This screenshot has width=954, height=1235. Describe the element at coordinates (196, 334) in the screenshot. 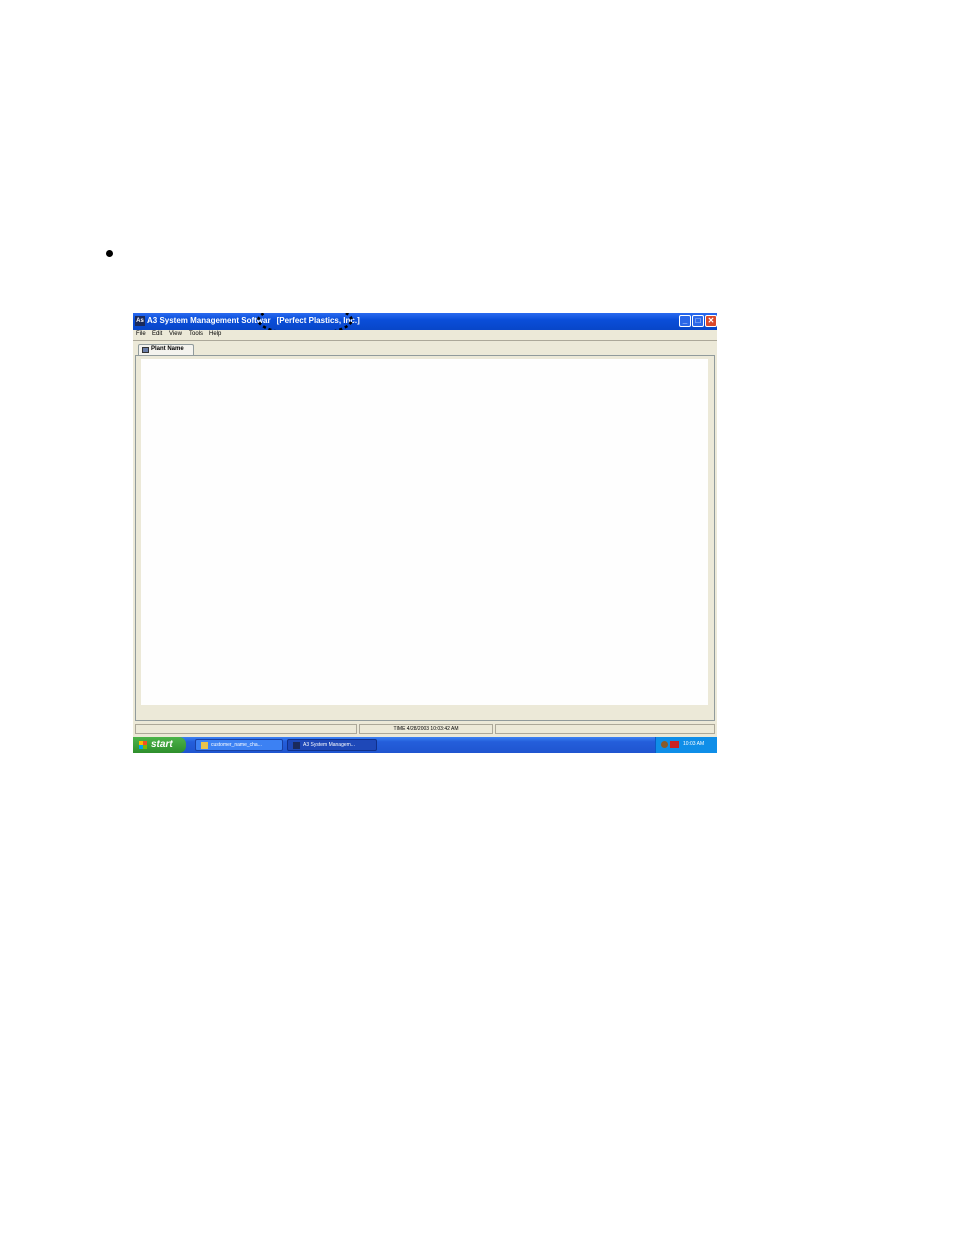

I see `menu-tools: Tools` at that location.